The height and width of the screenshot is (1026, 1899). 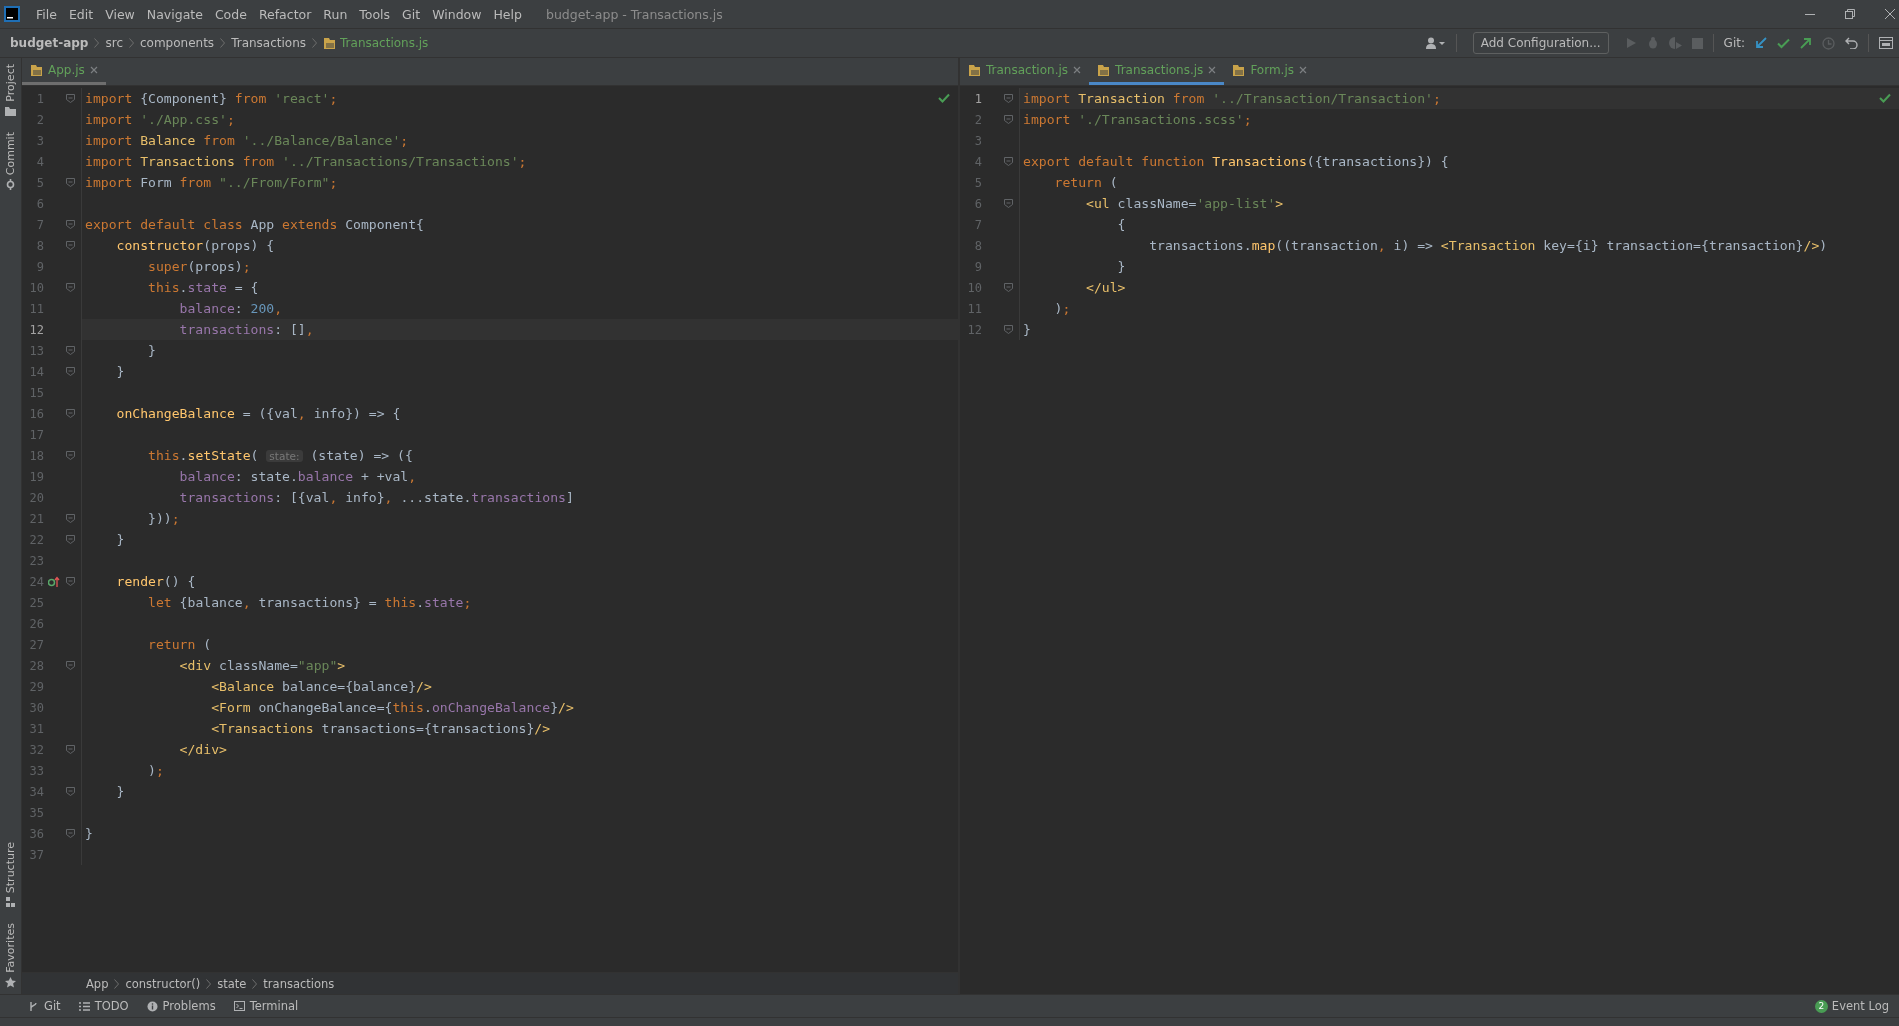 What do you see at coordinates (266, 1006) in the screenshot?
I see `tool-window-button: Terminal` at bounding box center [266, 1006].